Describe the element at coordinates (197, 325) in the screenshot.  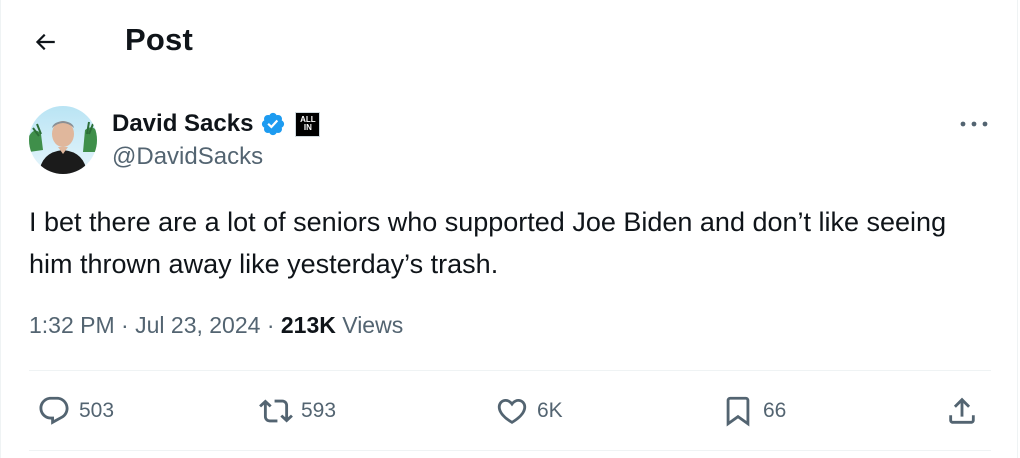
I see `tweet-date: Jul 23, 2024` at that location.